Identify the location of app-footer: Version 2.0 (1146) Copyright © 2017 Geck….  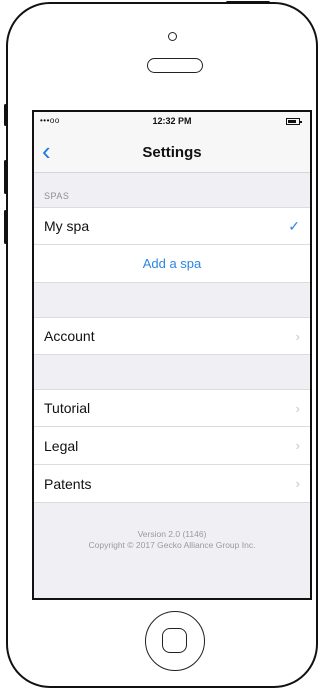
(172, 527).